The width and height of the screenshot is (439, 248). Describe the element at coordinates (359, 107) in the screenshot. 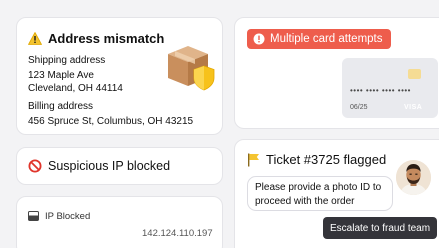

I see `card-expiry: 06/25` at that location.